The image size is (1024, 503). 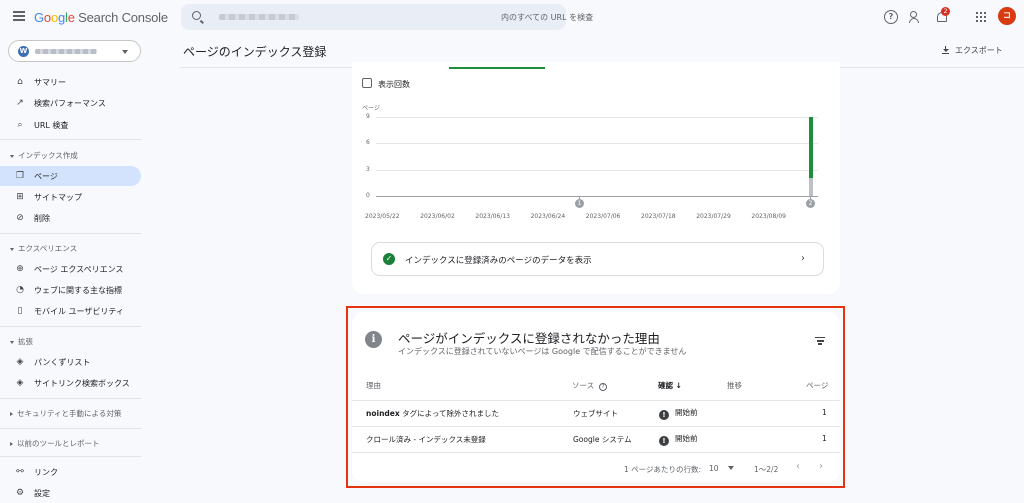 I want to click on manage-users-icon, so click(x=916, y=17).